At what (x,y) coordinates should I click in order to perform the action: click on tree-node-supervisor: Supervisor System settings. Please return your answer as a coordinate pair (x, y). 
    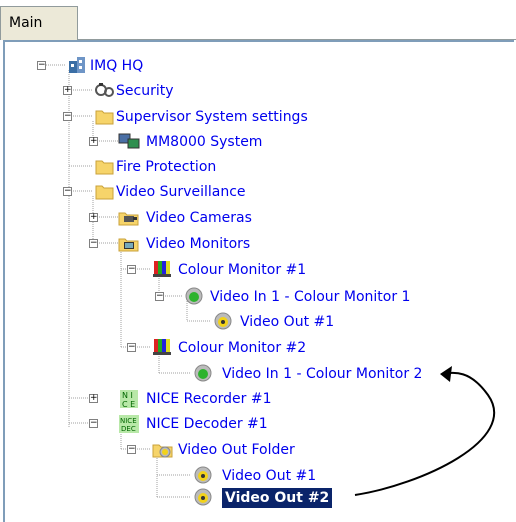
    Looking at the image, I should click on (212, 117).